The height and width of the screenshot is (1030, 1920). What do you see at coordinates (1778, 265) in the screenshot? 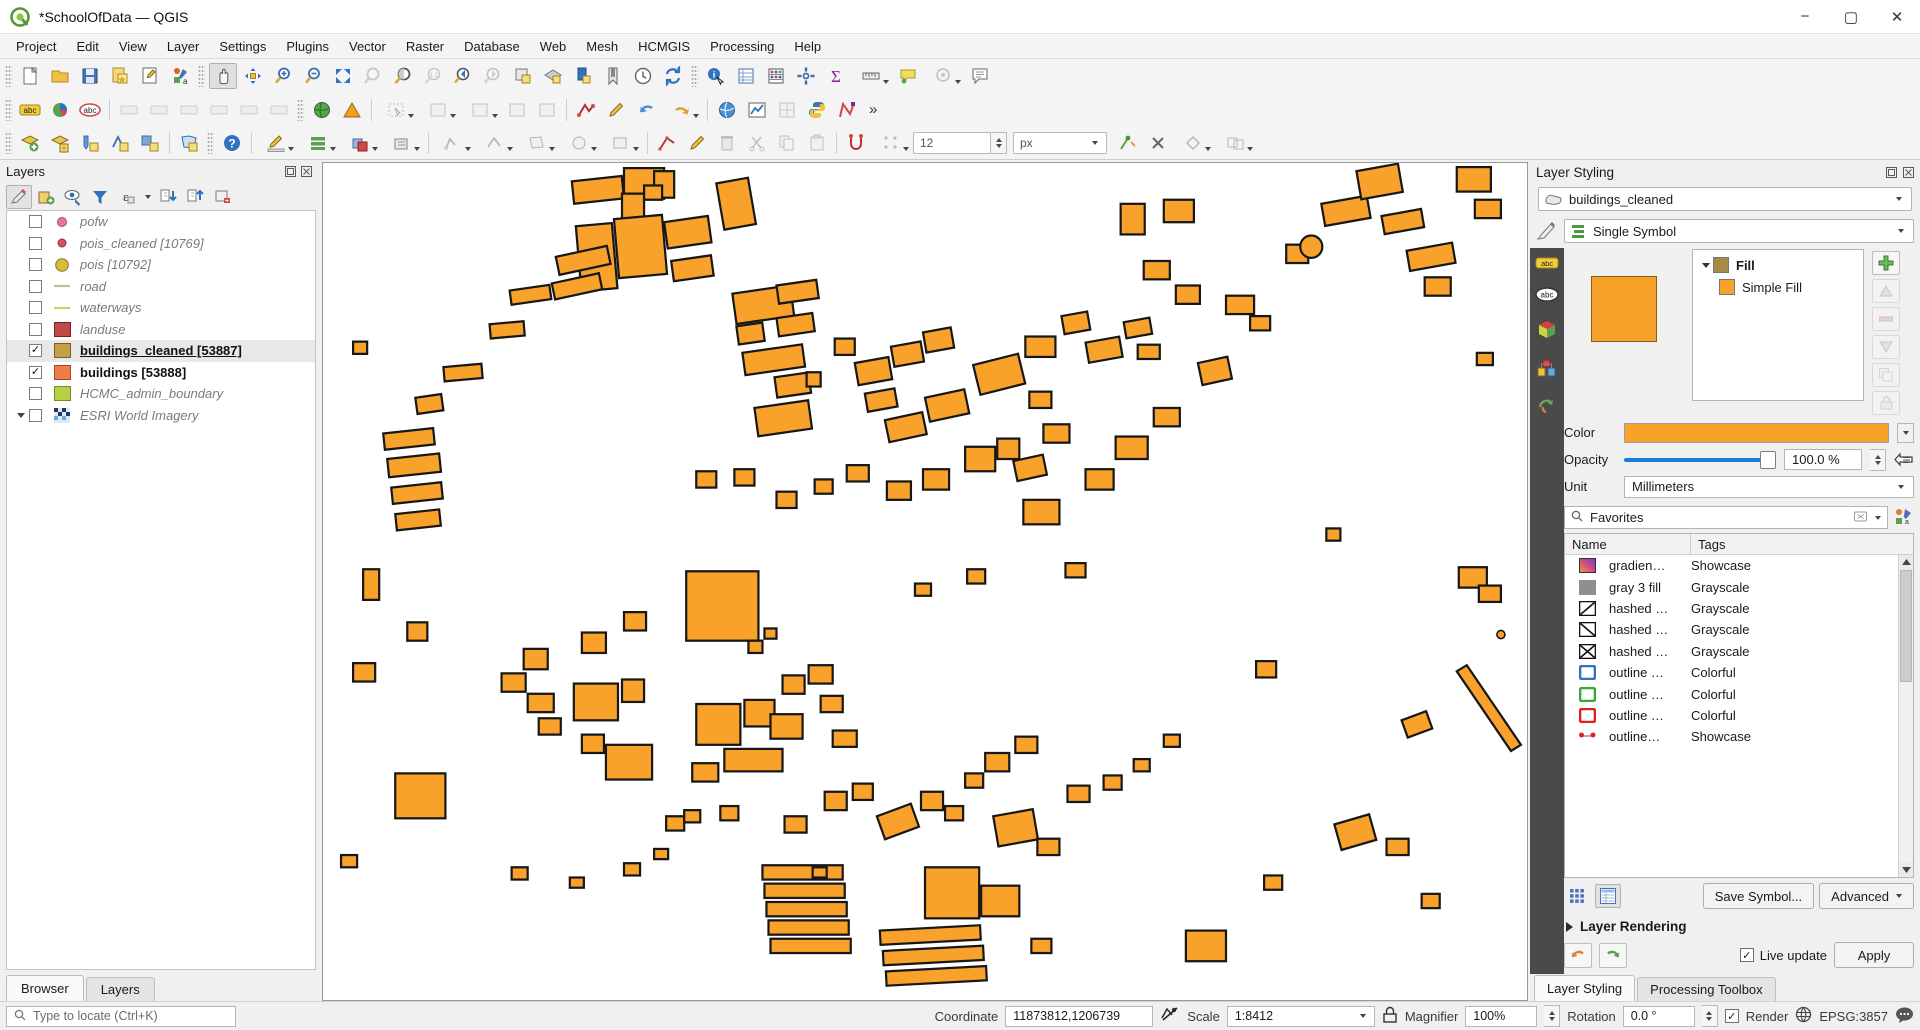
I see `symbol-tree-row-fill: Fill` at bounding box center [1778, 265].